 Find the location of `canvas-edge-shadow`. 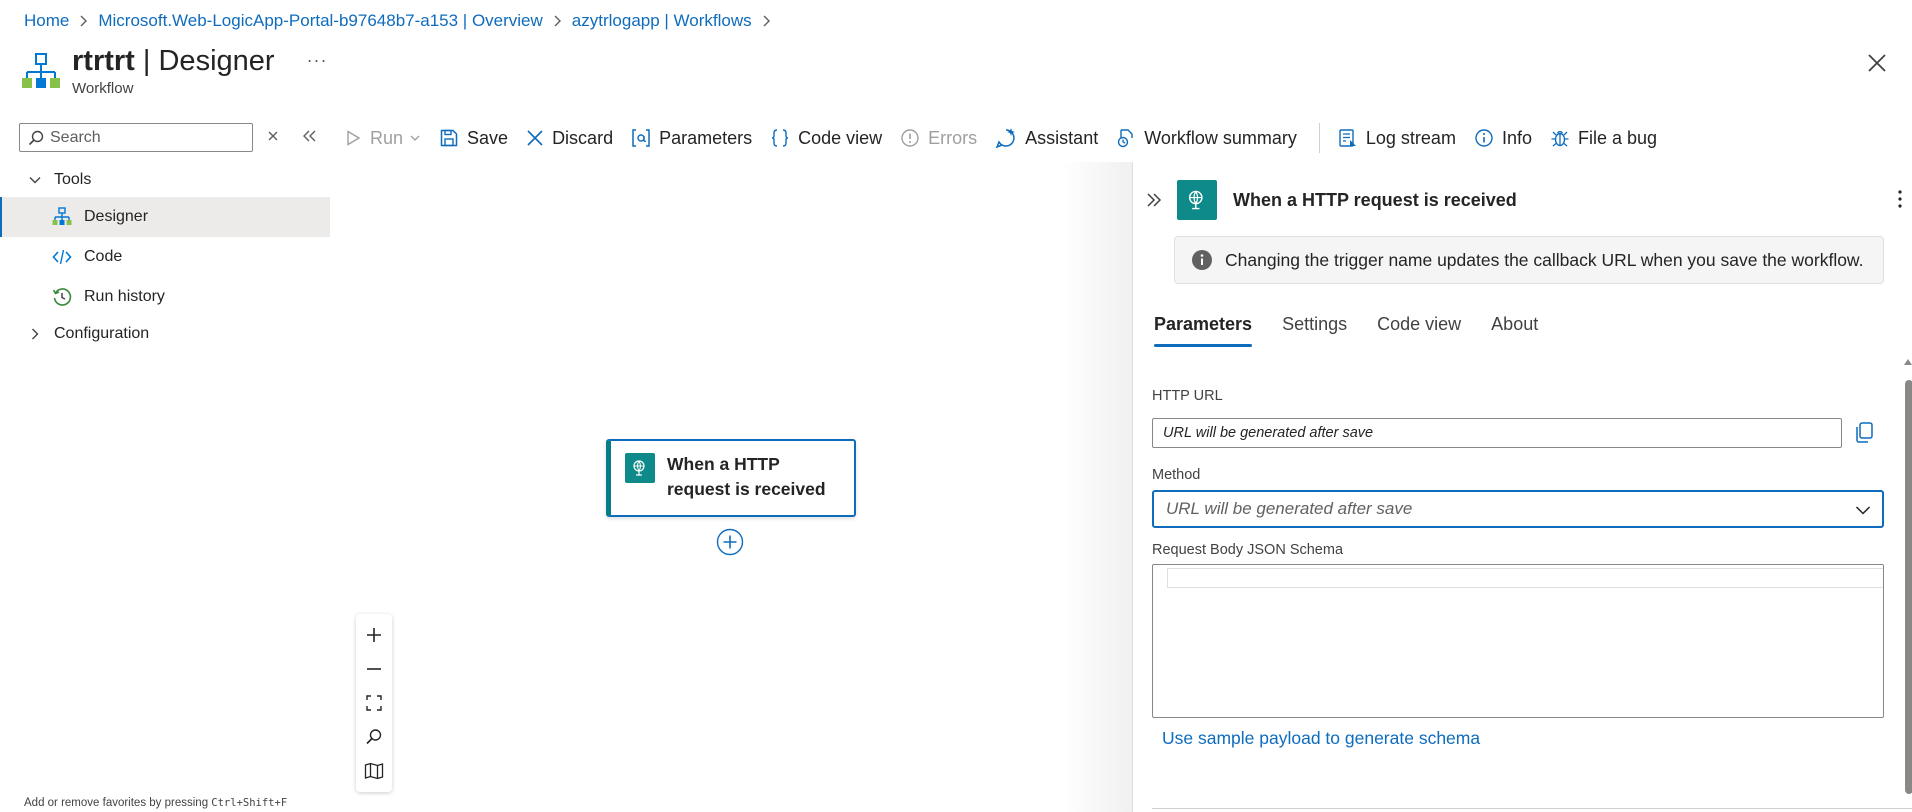

canvas-edge-shadow is located at coordinates (1096, 487).